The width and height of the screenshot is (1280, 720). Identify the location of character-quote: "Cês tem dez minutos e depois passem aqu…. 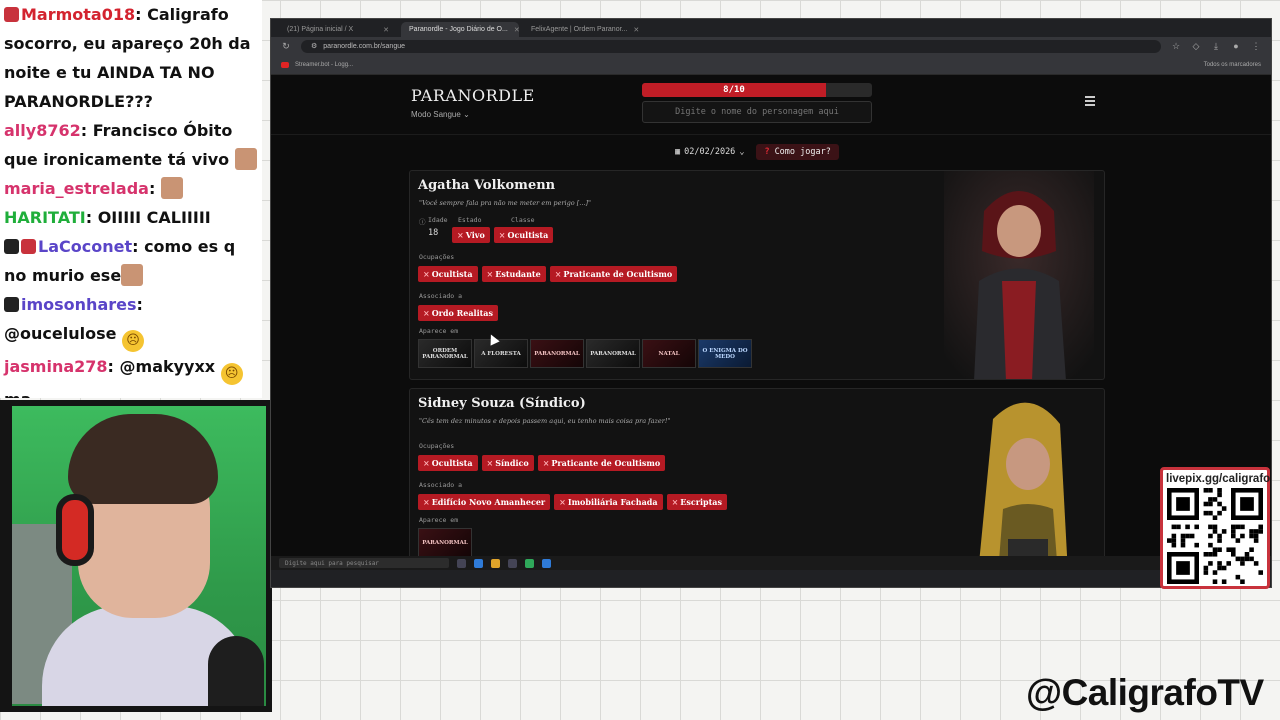
(545, 421).